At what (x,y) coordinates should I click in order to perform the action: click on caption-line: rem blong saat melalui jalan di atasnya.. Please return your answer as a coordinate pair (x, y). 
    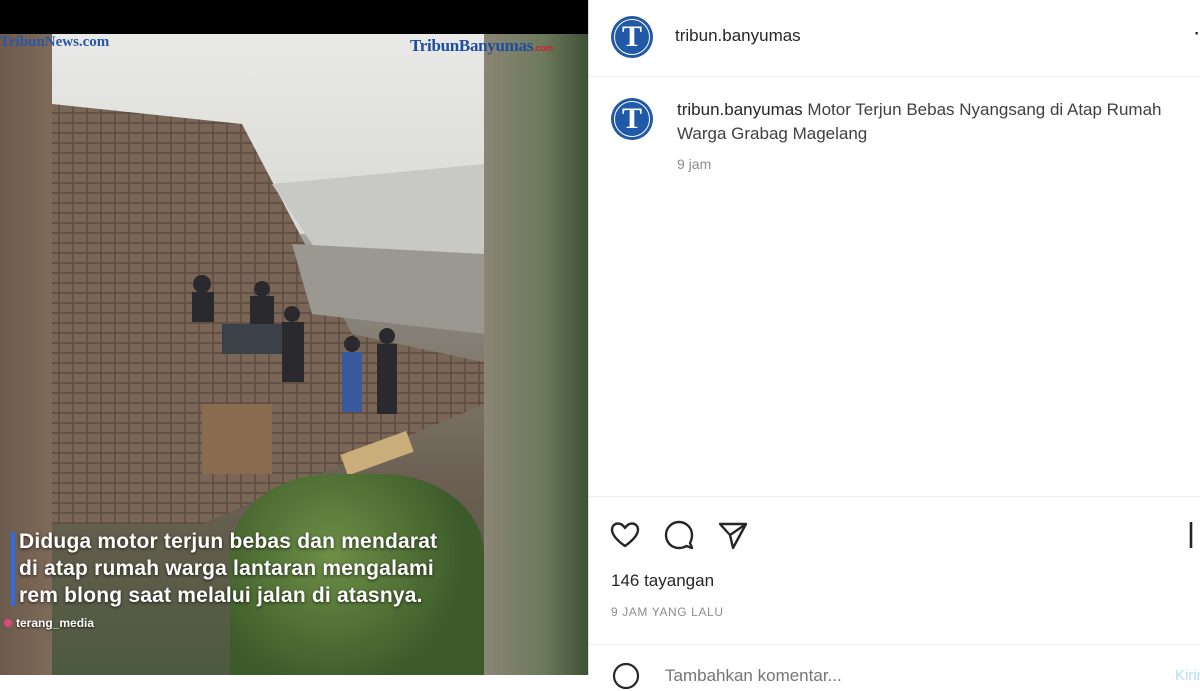
    Looking at the image, I should click on (221, 595).